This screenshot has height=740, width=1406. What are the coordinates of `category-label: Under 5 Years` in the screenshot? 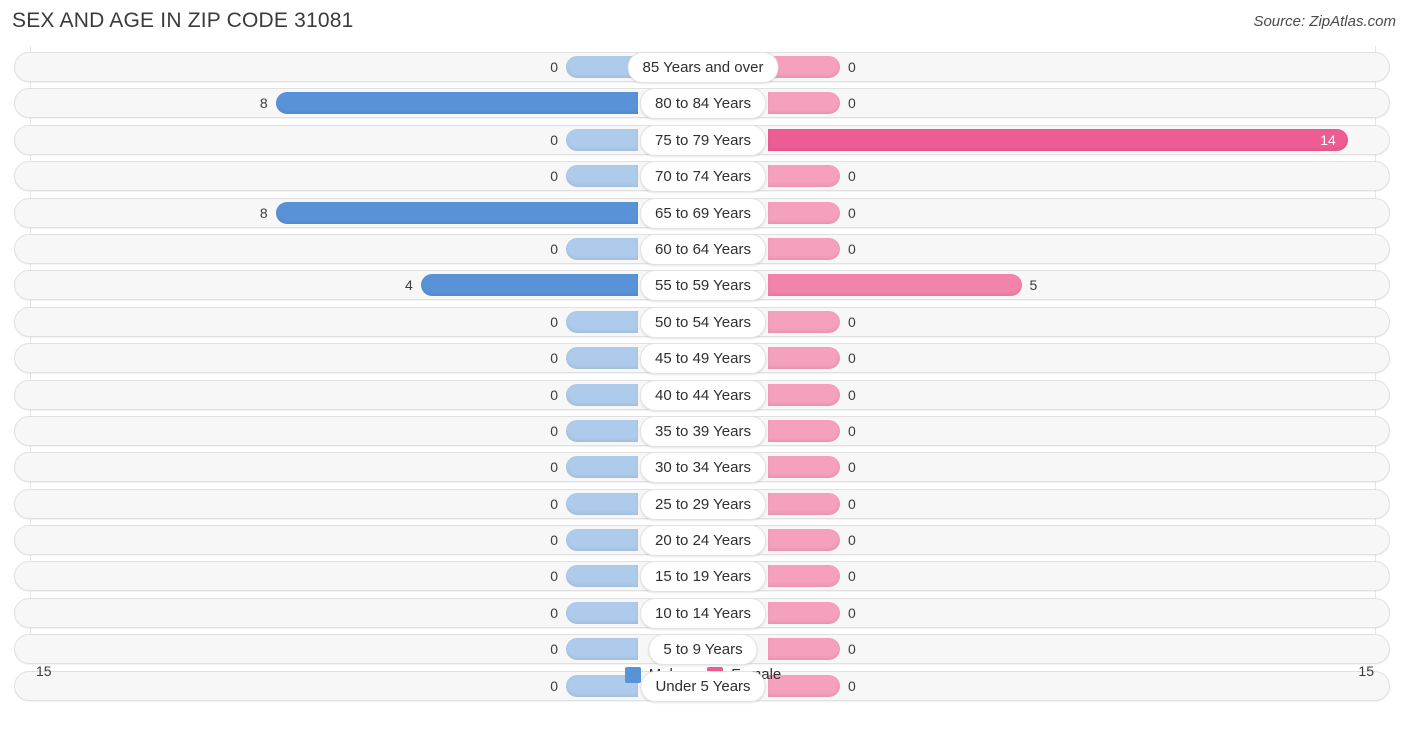 It's located at (703, 686).